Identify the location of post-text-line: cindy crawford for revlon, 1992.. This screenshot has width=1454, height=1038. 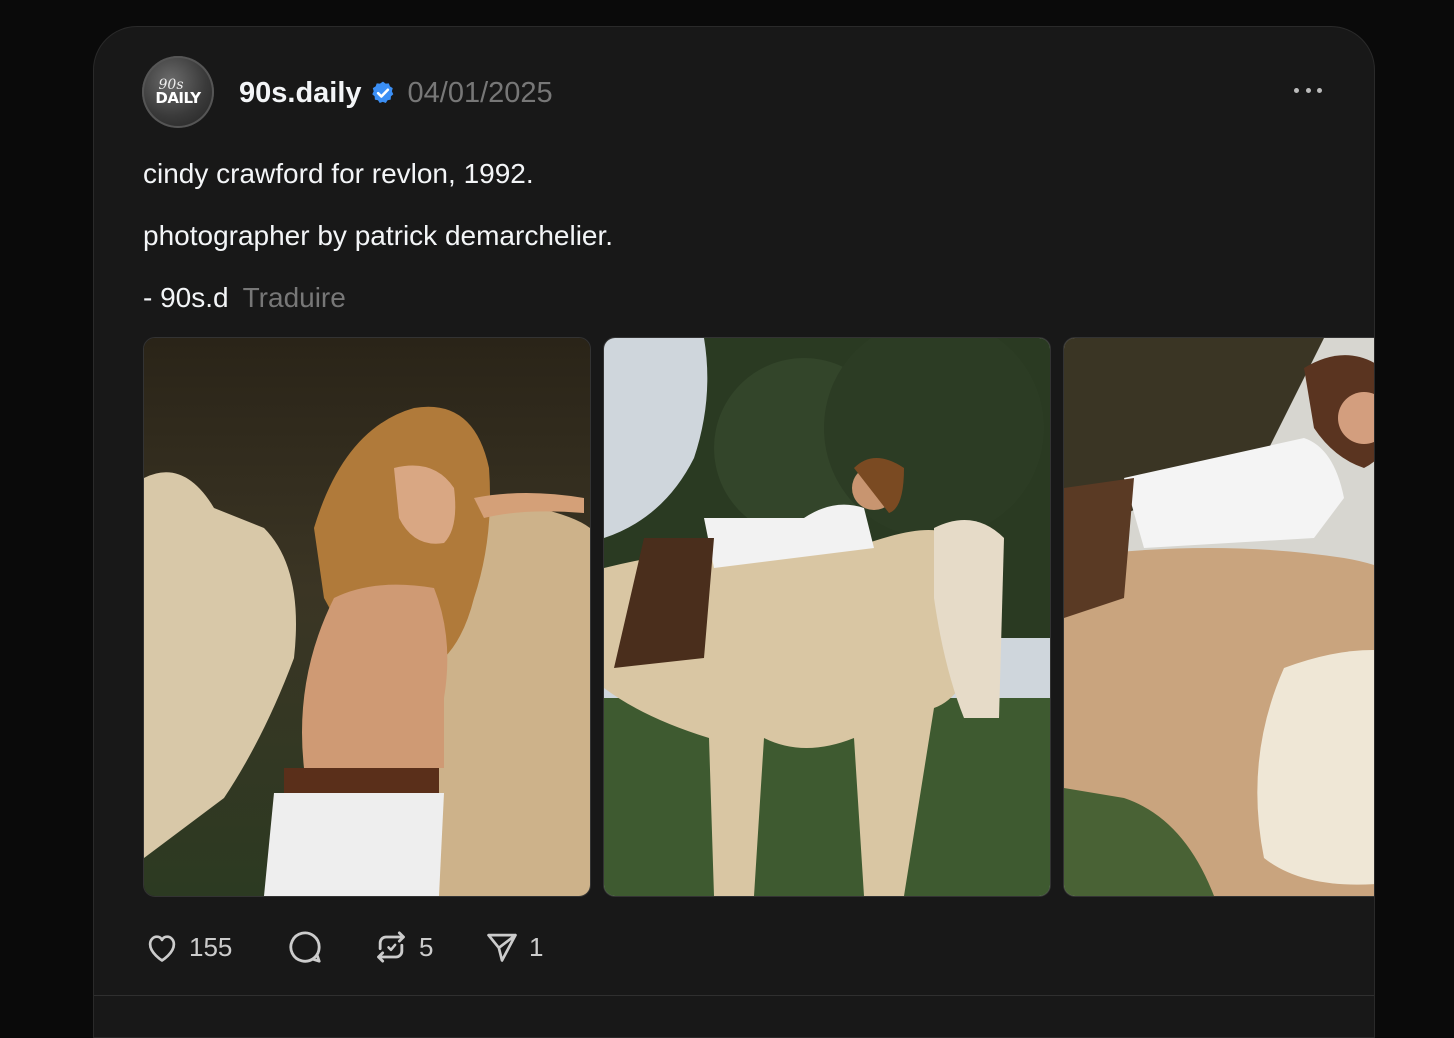
(338, 173).